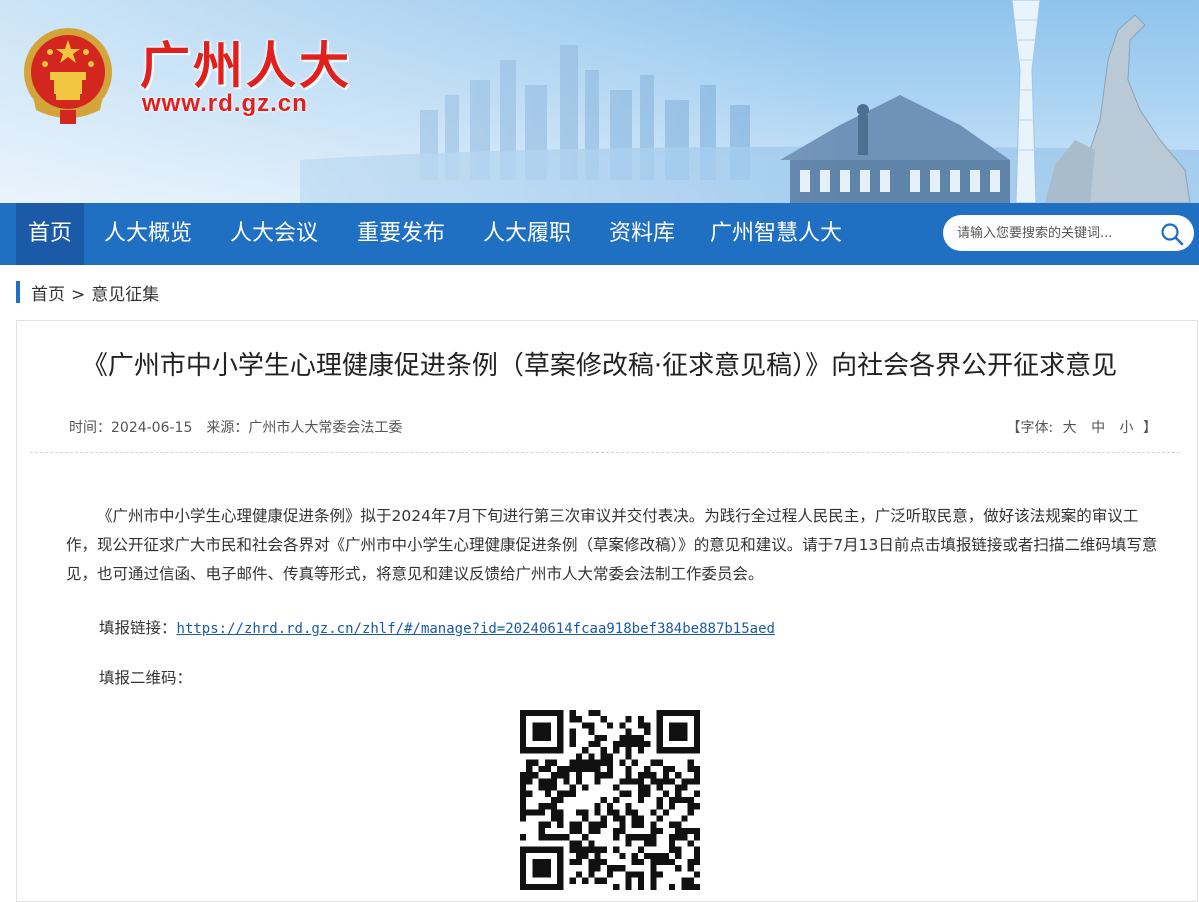 This screenshot has width=1199, height=902. What do you see at coordinates (1150, 428) in the screenshot?
I see `font-size-close: 】` at bounding box center [1150, 428].